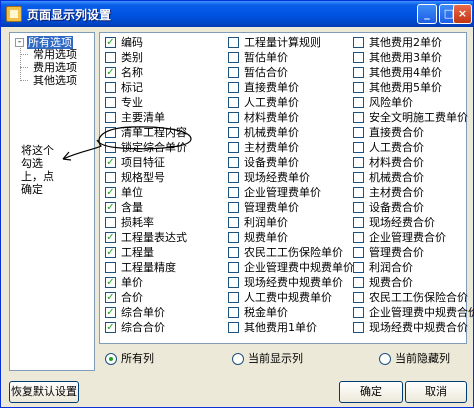 This screenshot has height=409, width=474. What do you see at coordinates (396, 147) in the screenshot?
I see `column-option-label: 人工费合价` at bounding box center [396, 147].